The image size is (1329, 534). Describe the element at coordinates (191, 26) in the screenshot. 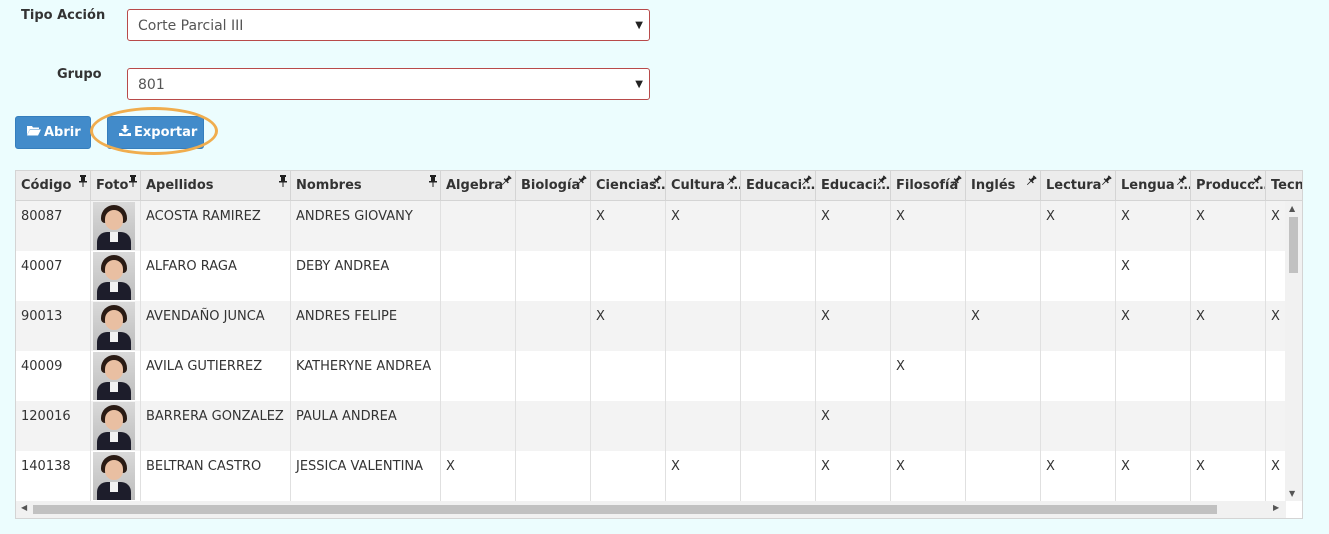

I see `tipo-accion-value: Corte Parcial III` at that location.